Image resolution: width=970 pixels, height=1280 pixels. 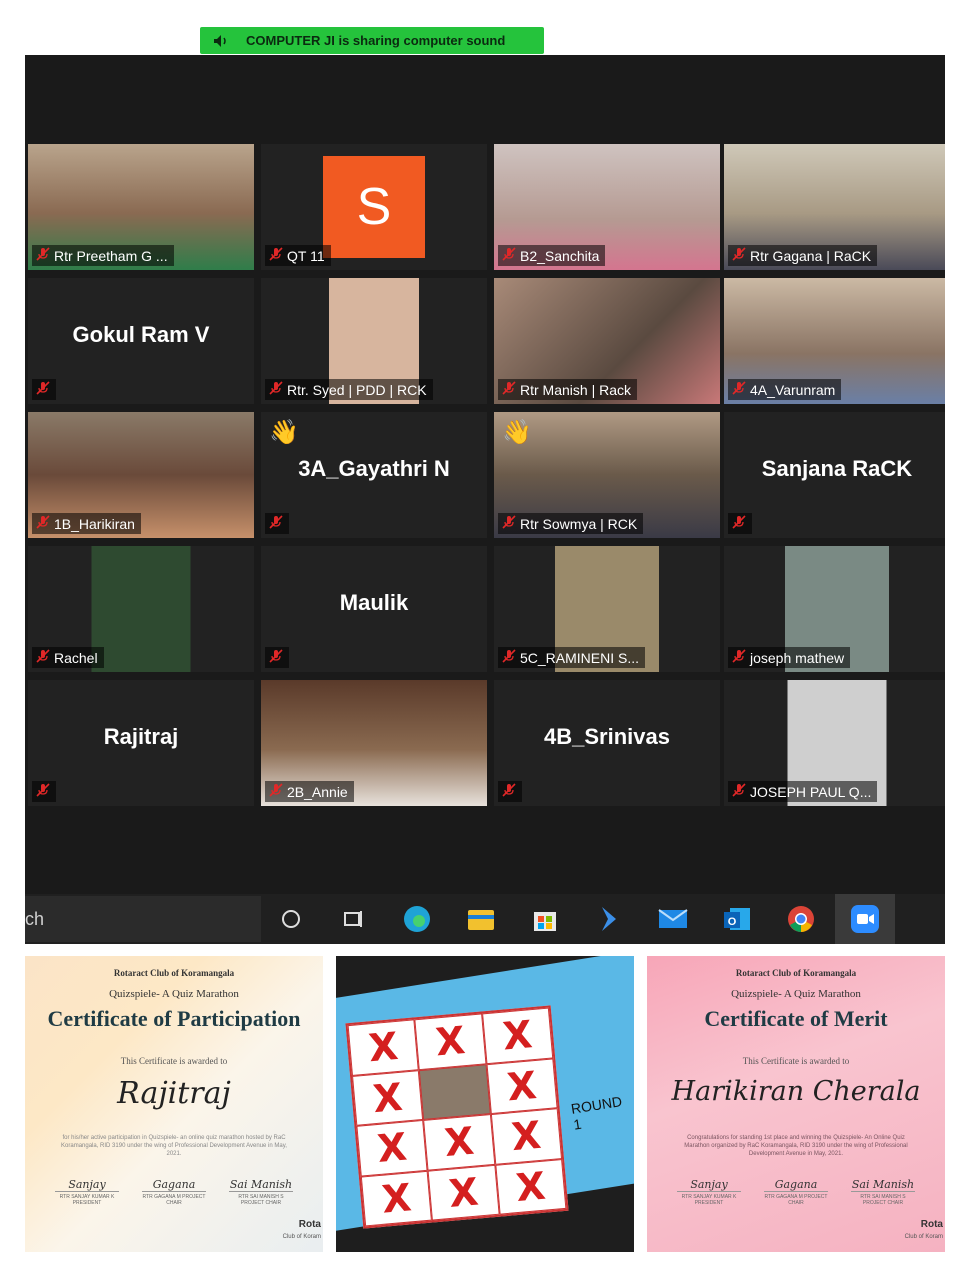 I want to click on revealed-picture-cell, so click(x=455, y=1091).